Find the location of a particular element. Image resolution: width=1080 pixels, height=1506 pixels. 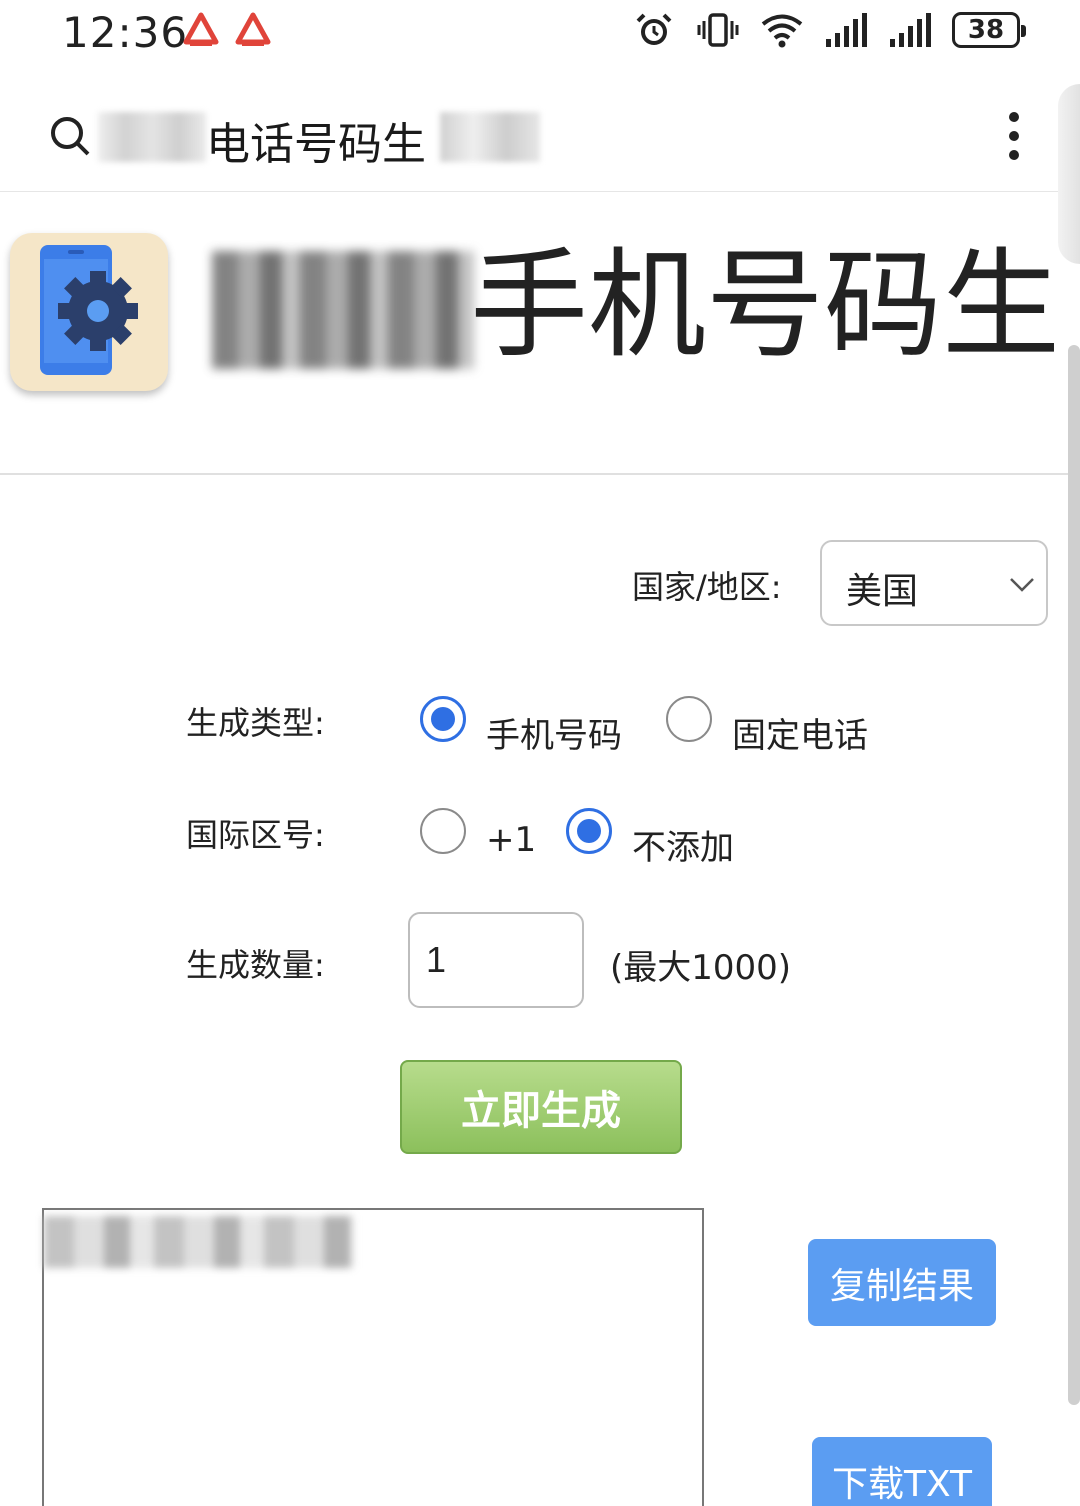

copy-result-button: 复制结果 is located at coordinates (902, 1282).